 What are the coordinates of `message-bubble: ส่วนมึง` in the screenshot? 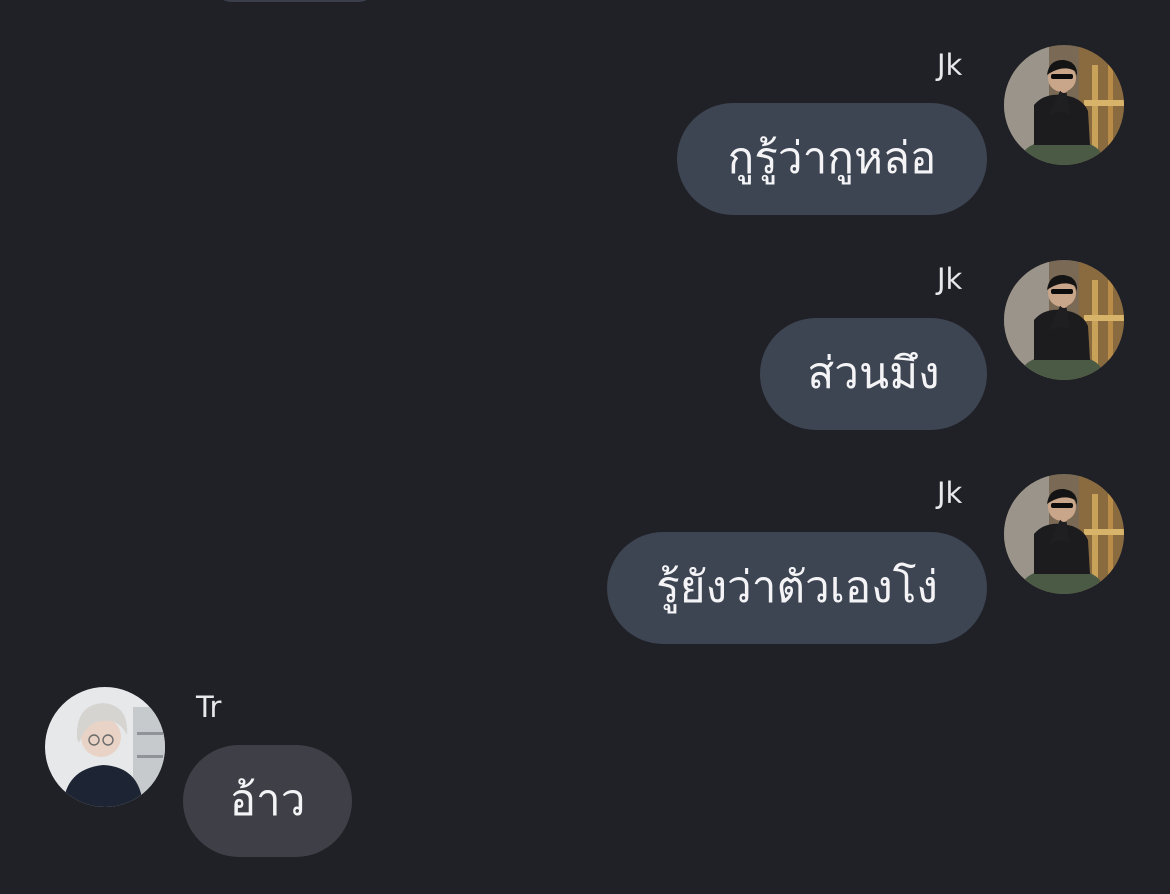 It's located at (873, 374).